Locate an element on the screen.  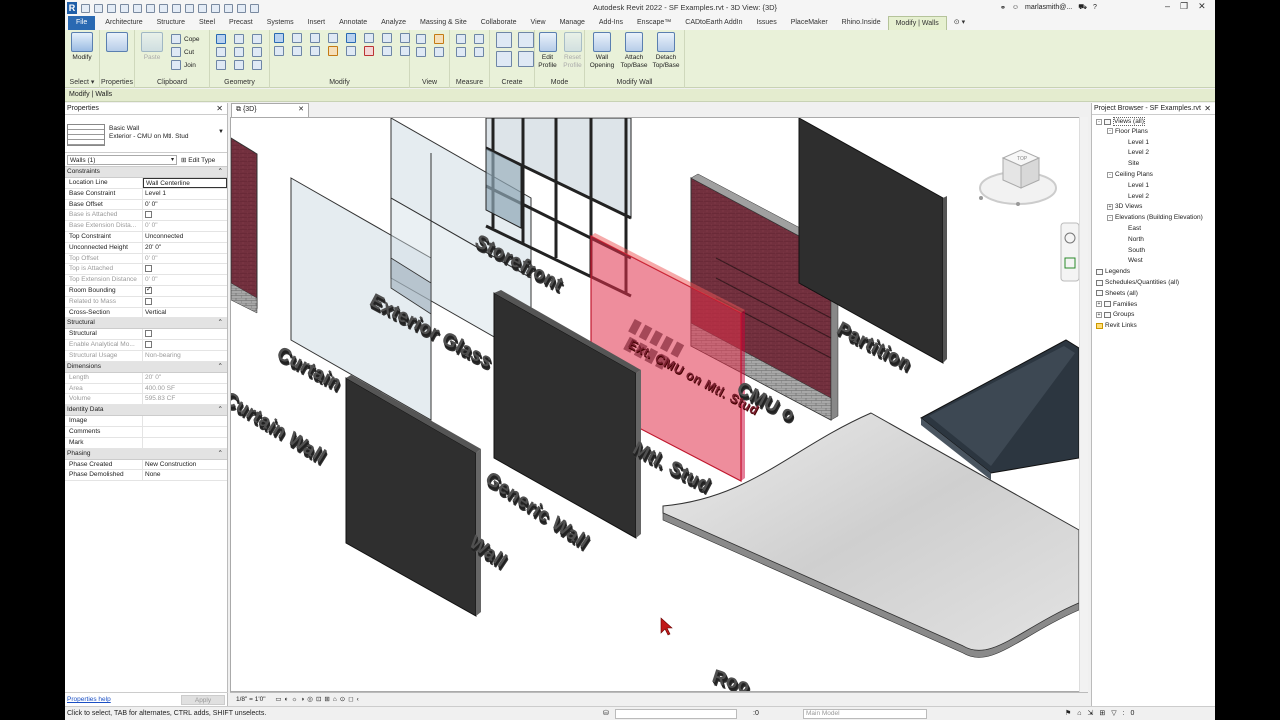
user-icon: ☺ is located at coordinates (1015, 7).